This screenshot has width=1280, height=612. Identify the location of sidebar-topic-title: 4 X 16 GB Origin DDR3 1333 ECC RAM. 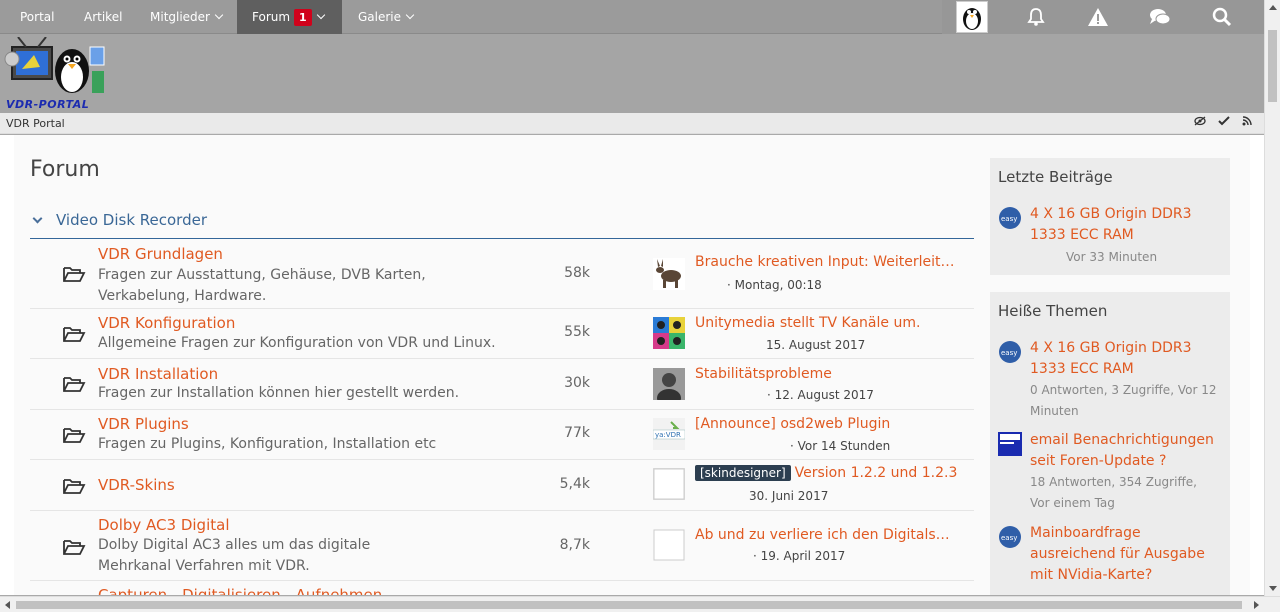
(1125, 359).